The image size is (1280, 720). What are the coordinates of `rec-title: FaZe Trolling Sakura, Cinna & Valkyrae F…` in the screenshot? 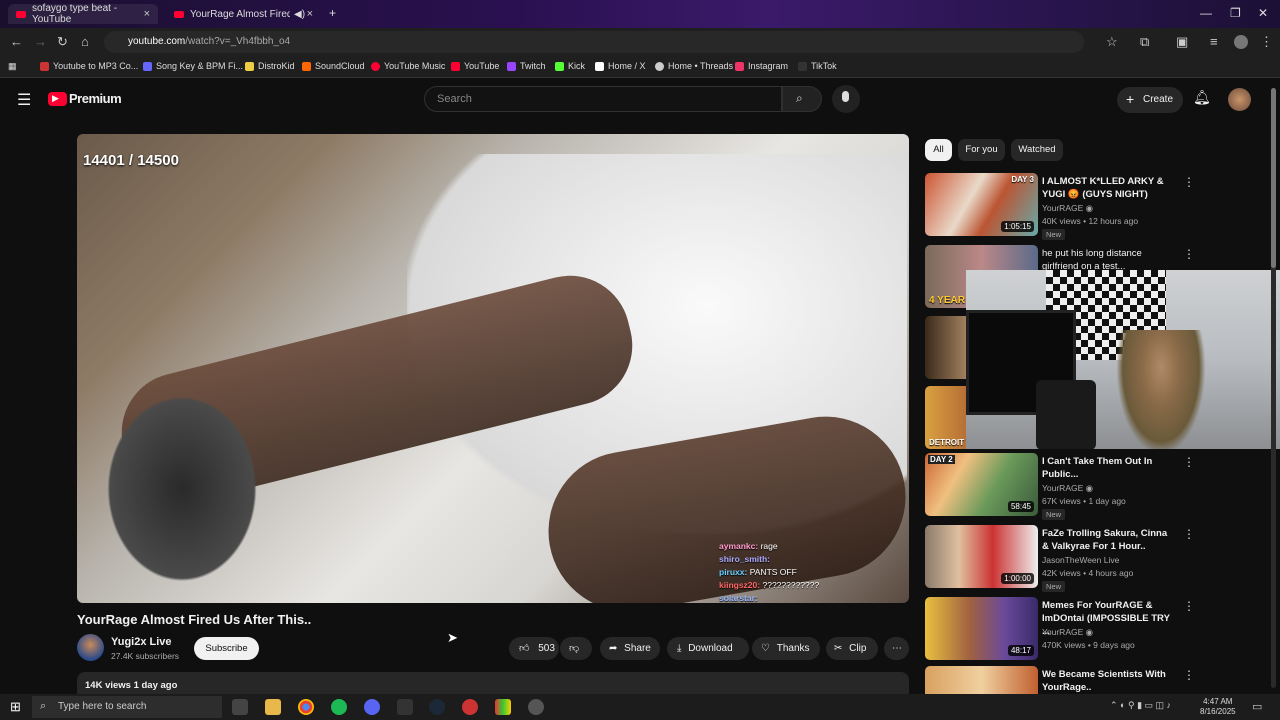 It's located at (1107, 540).